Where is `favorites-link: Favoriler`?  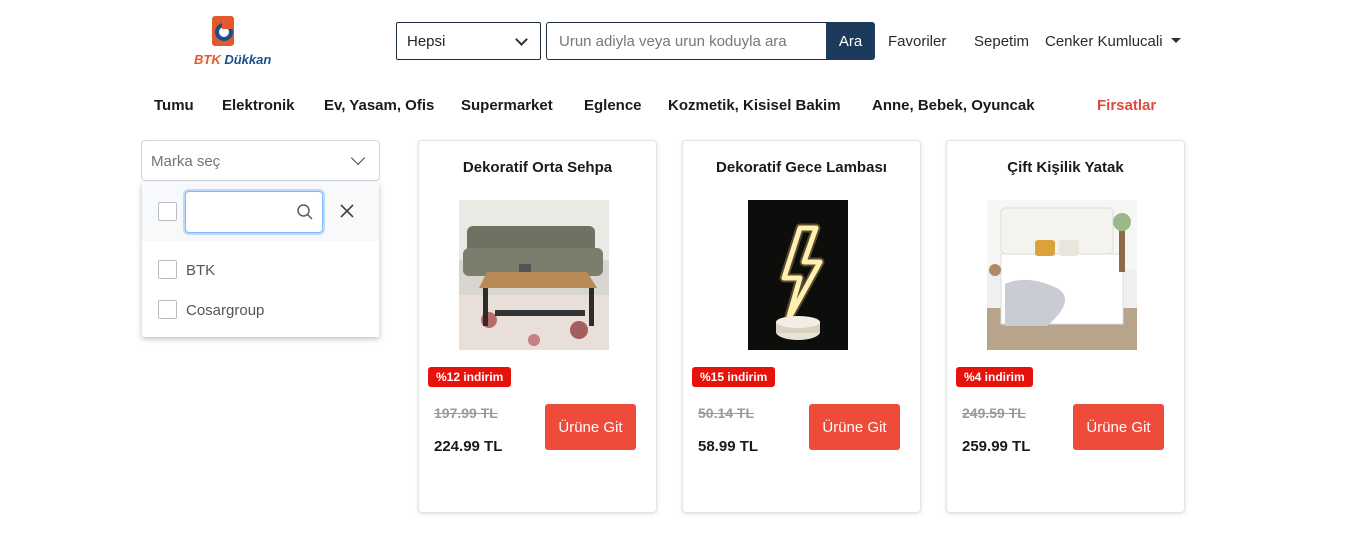
favorites-link: Favoriler is located at coordinates (917, 41).